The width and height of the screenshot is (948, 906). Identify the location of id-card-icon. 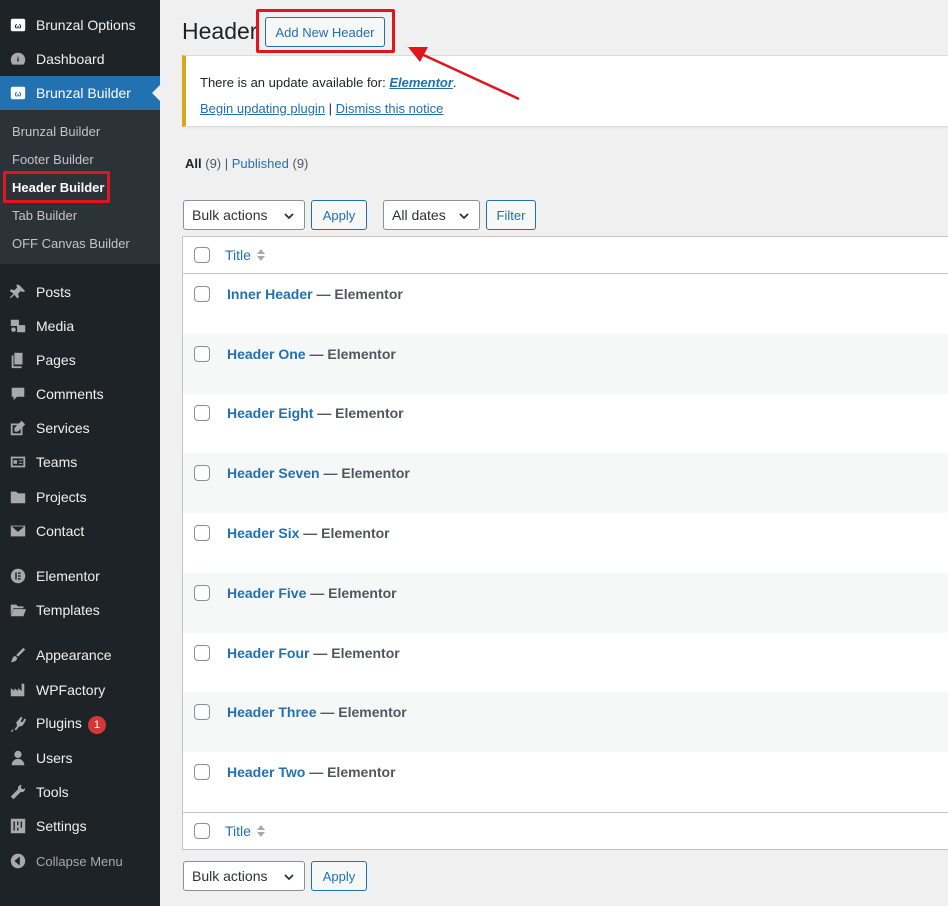
(18, 462).